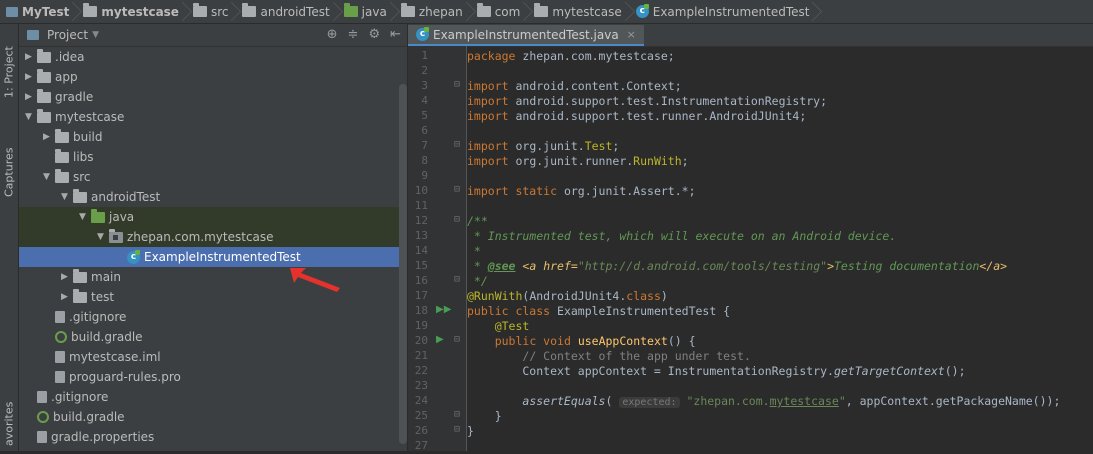  I want to click on locate-icon: ⊕, so click(332, 34).